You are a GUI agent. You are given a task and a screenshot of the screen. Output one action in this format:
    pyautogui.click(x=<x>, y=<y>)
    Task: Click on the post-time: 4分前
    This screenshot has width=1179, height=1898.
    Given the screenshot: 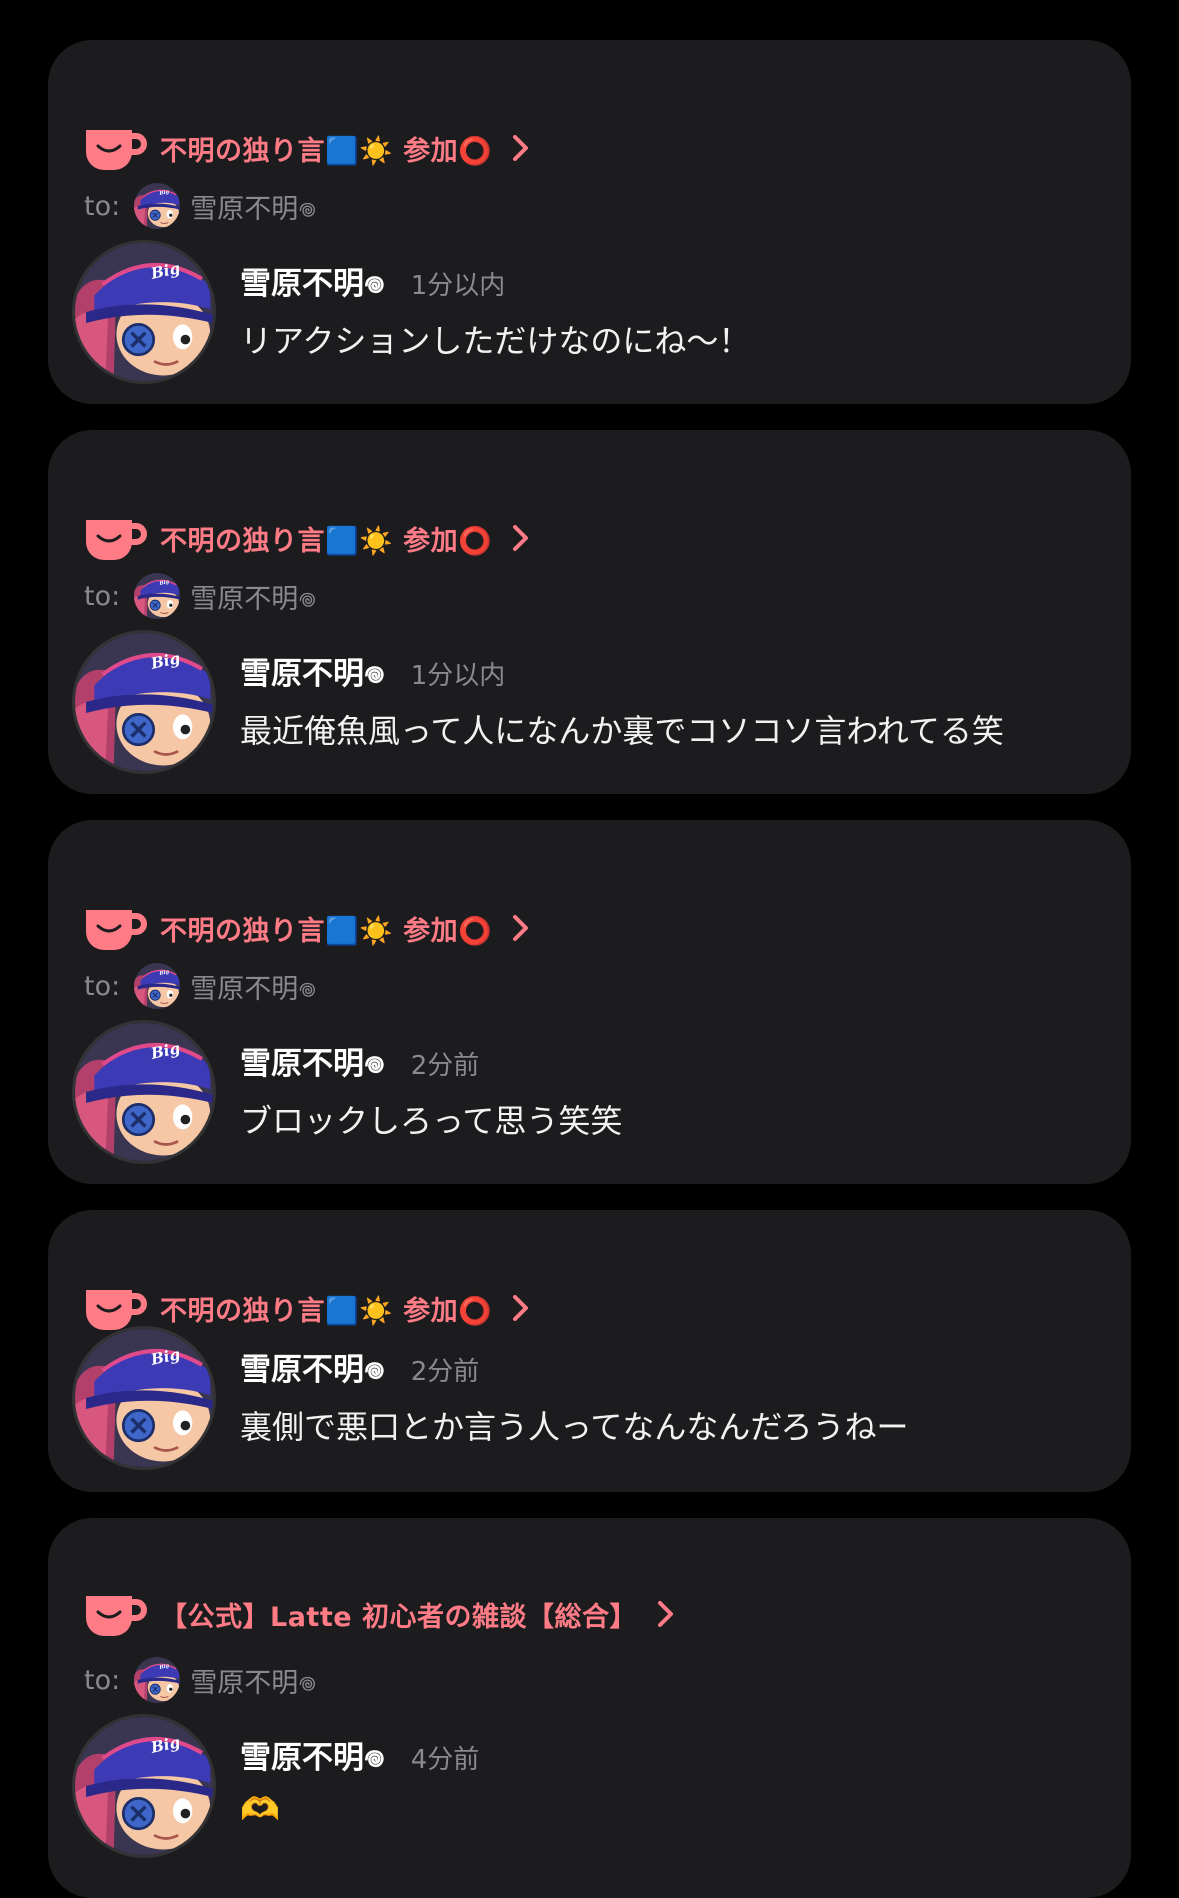 What is the action you would take?
    pyautogui.click(x=445, y=1760)
    